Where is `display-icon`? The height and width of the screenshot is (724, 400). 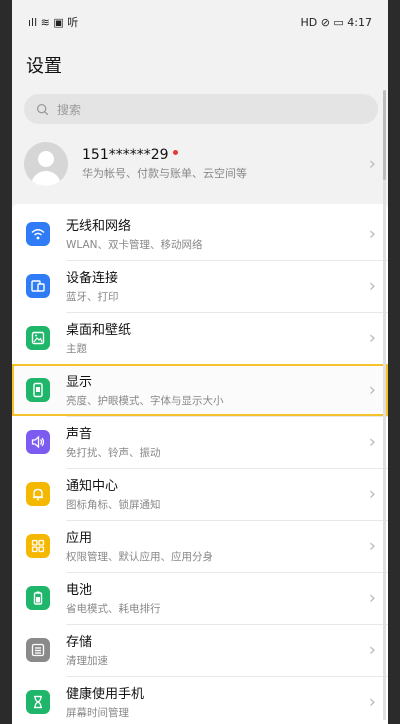 display-icon is located at coordinates (38, 390).